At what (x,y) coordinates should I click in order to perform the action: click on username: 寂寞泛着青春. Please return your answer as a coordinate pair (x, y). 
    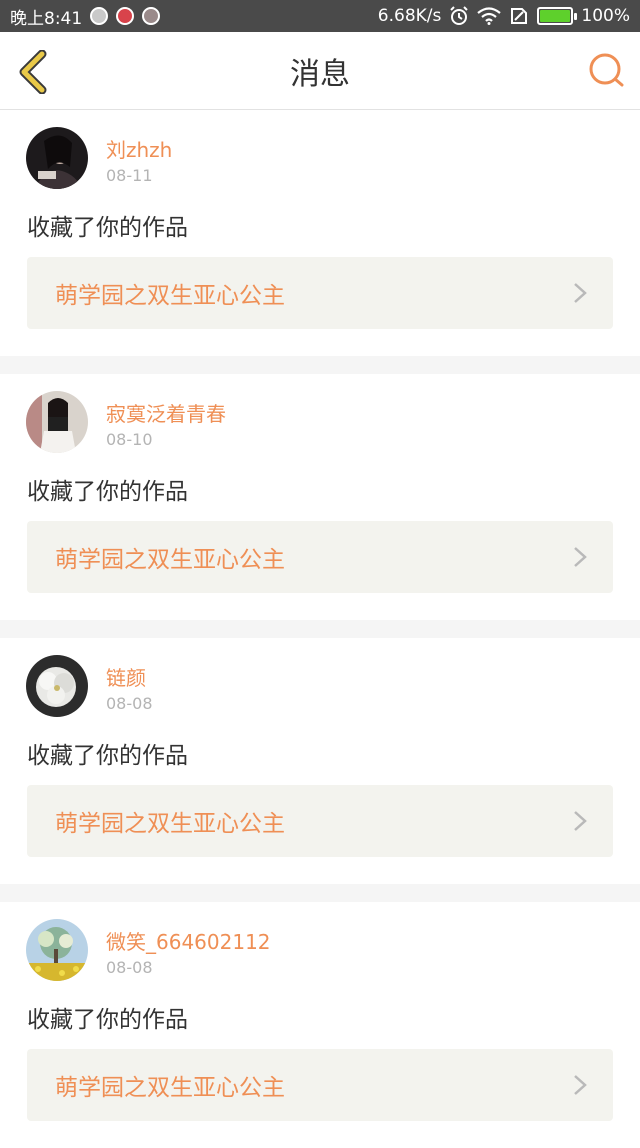
    Looking at the image, I should click on (166, 412).